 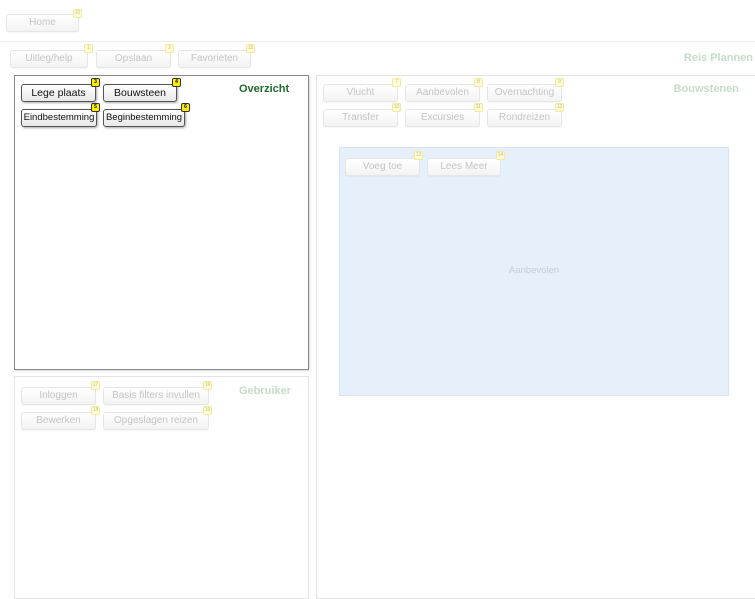 What do you see at coordinates (88, 48) in the screenshot?
I see `help-badge: 1` at bounding box center [88, 48].